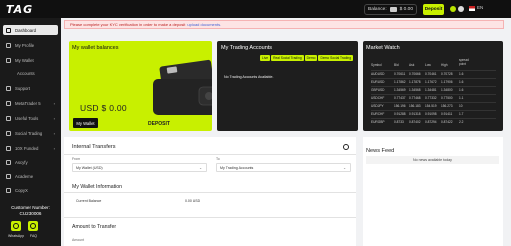 This screenshot has height=246, width=511. What do you see at coordinates (346, 147) in the screenshot?
I see `settings-icon` at bounding box center [346, 147].